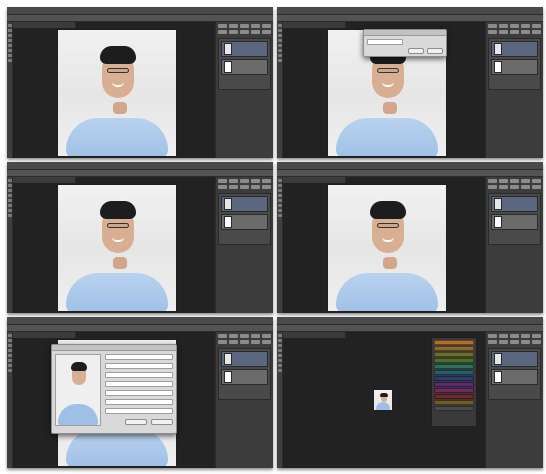 This screenshot has height=474, width=546. Describe the element at coordinates (139, 384) in the screenshot. I see `width-field` at that location.